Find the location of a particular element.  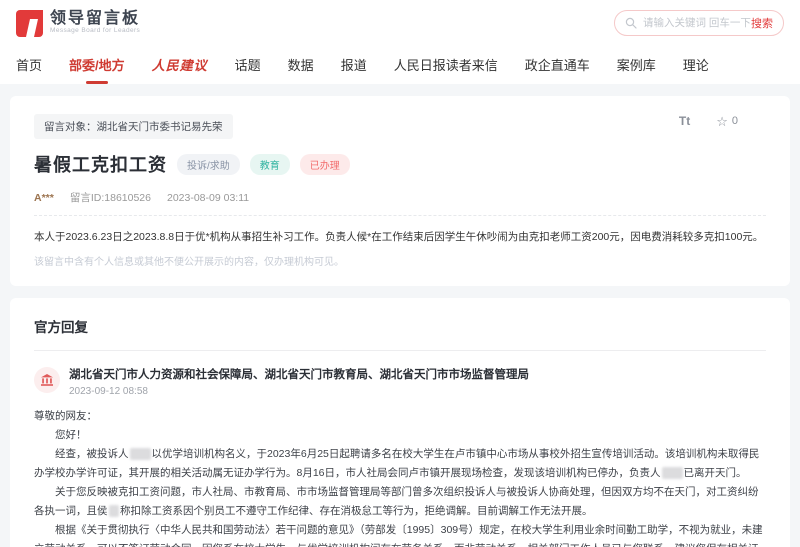

message-title: 暑假工克扣工资 is located at coordinates (100, 165).